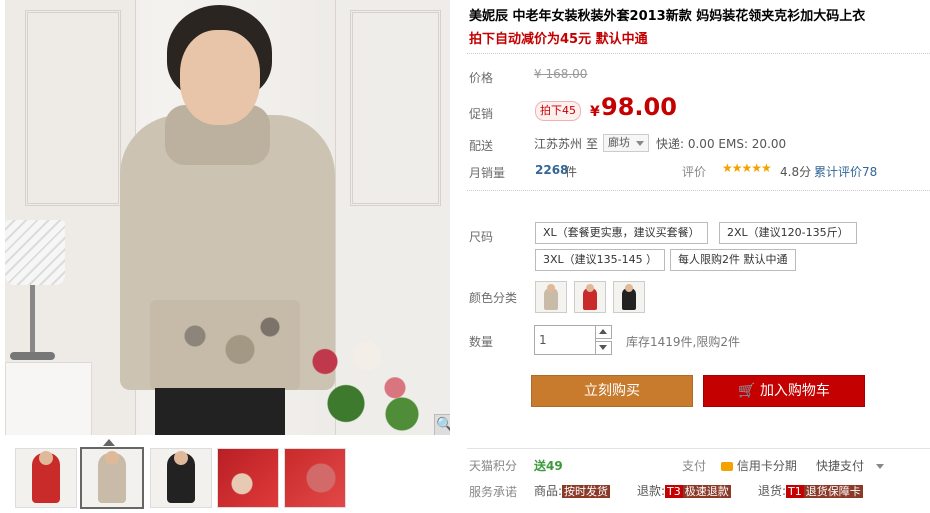  Describe the element at coordinates (619, 142) in the screenshot. I see `destination-value: 廊坊` at that location.